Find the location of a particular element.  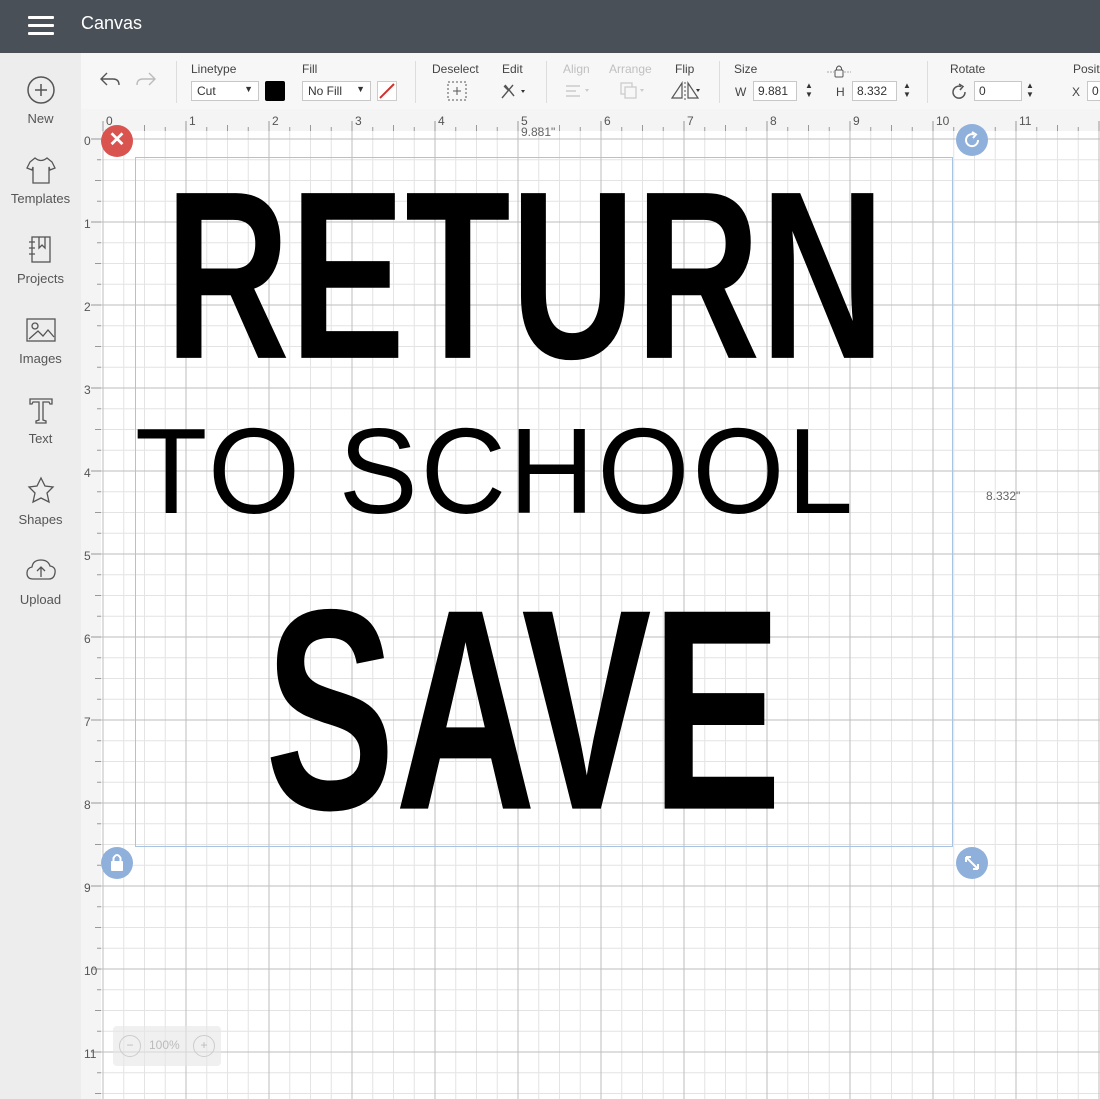

sidebar-item-shapes: Shapes is located at coordinates (40, 500).